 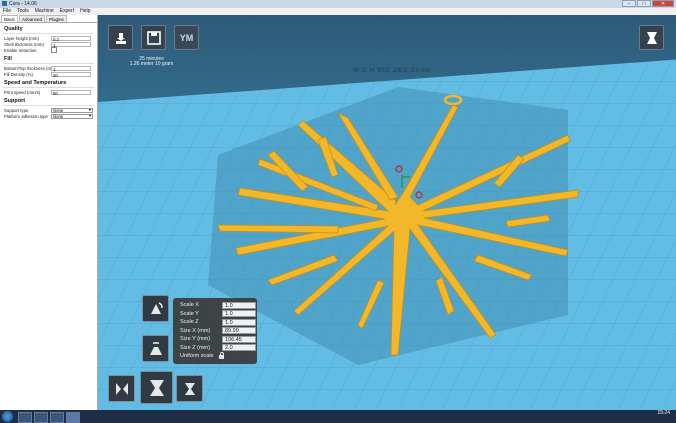 I want to click on mirror-y-icon, so click(x=156, y=387).